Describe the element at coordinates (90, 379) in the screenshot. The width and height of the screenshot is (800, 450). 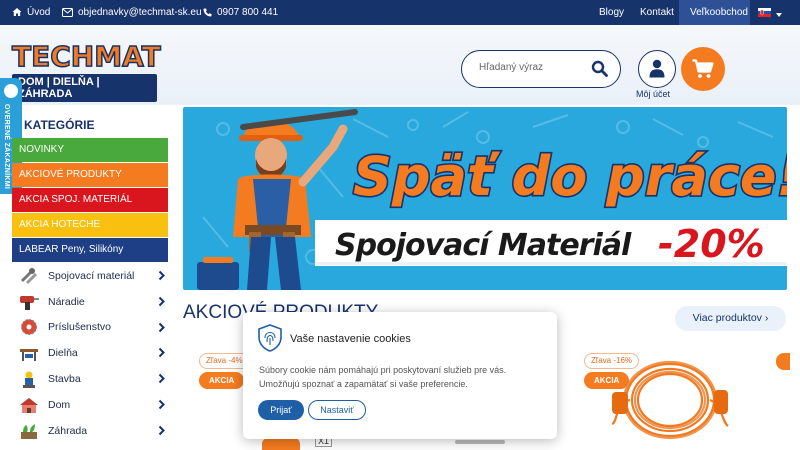
I see `sidebar-category-item: Stavba` at that location.